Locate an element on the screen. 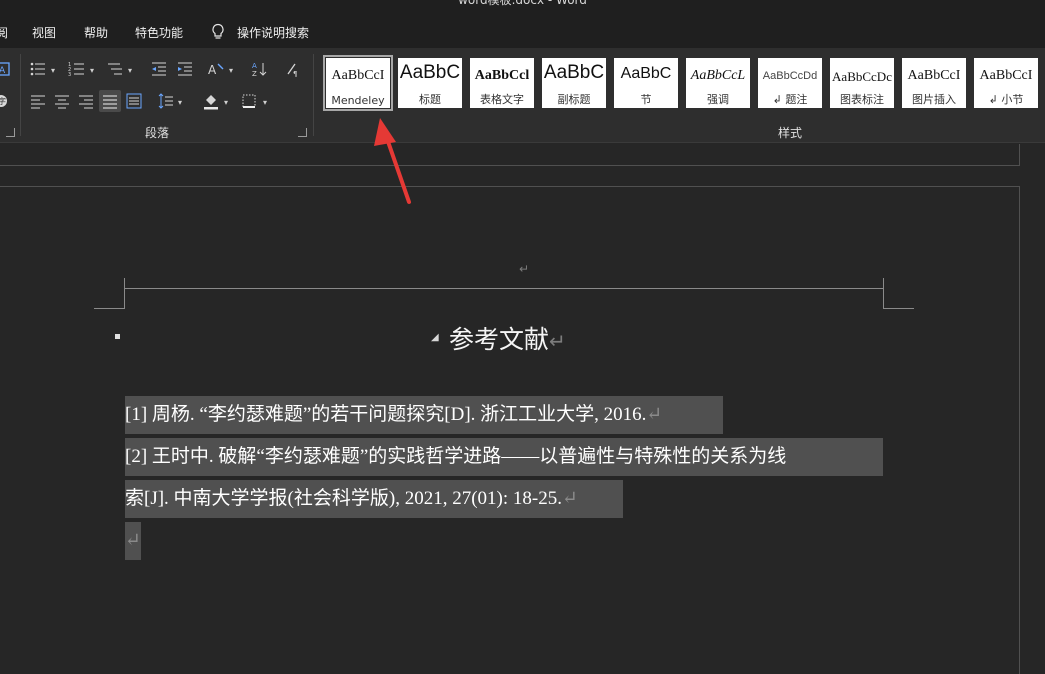 The height and width of the screenshot is (674, 1045). style-chart-caption: AaBbCcDc 图表标注 is located at coordinates (862, 83).